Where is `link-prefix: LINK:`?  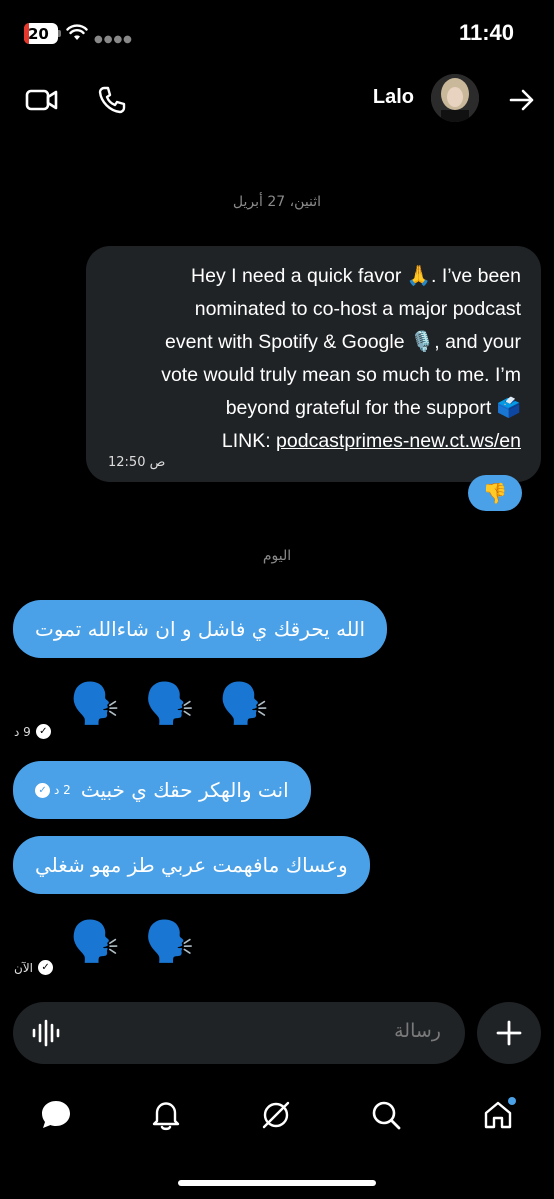
link-prefix: LINK: is located at coordinates (249, 441).